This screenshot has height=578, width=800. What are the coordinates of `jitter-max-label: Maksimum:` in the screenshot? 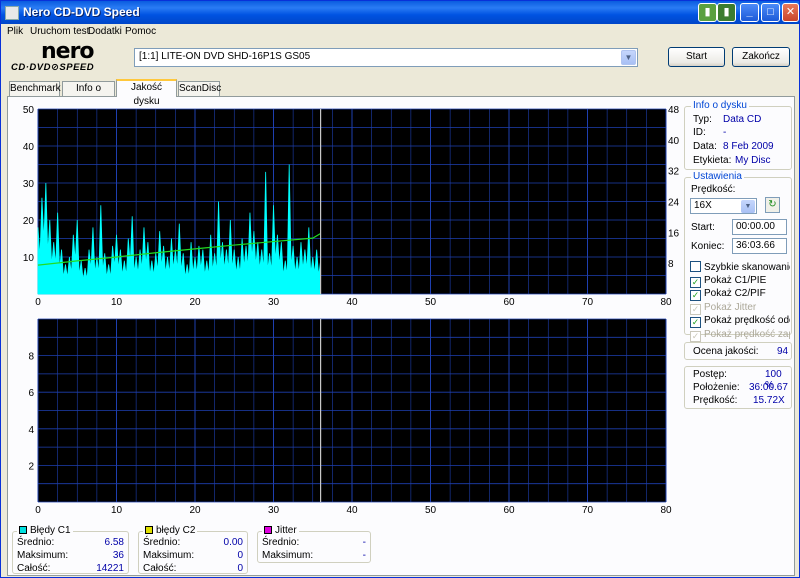 It's located at (288, 555).